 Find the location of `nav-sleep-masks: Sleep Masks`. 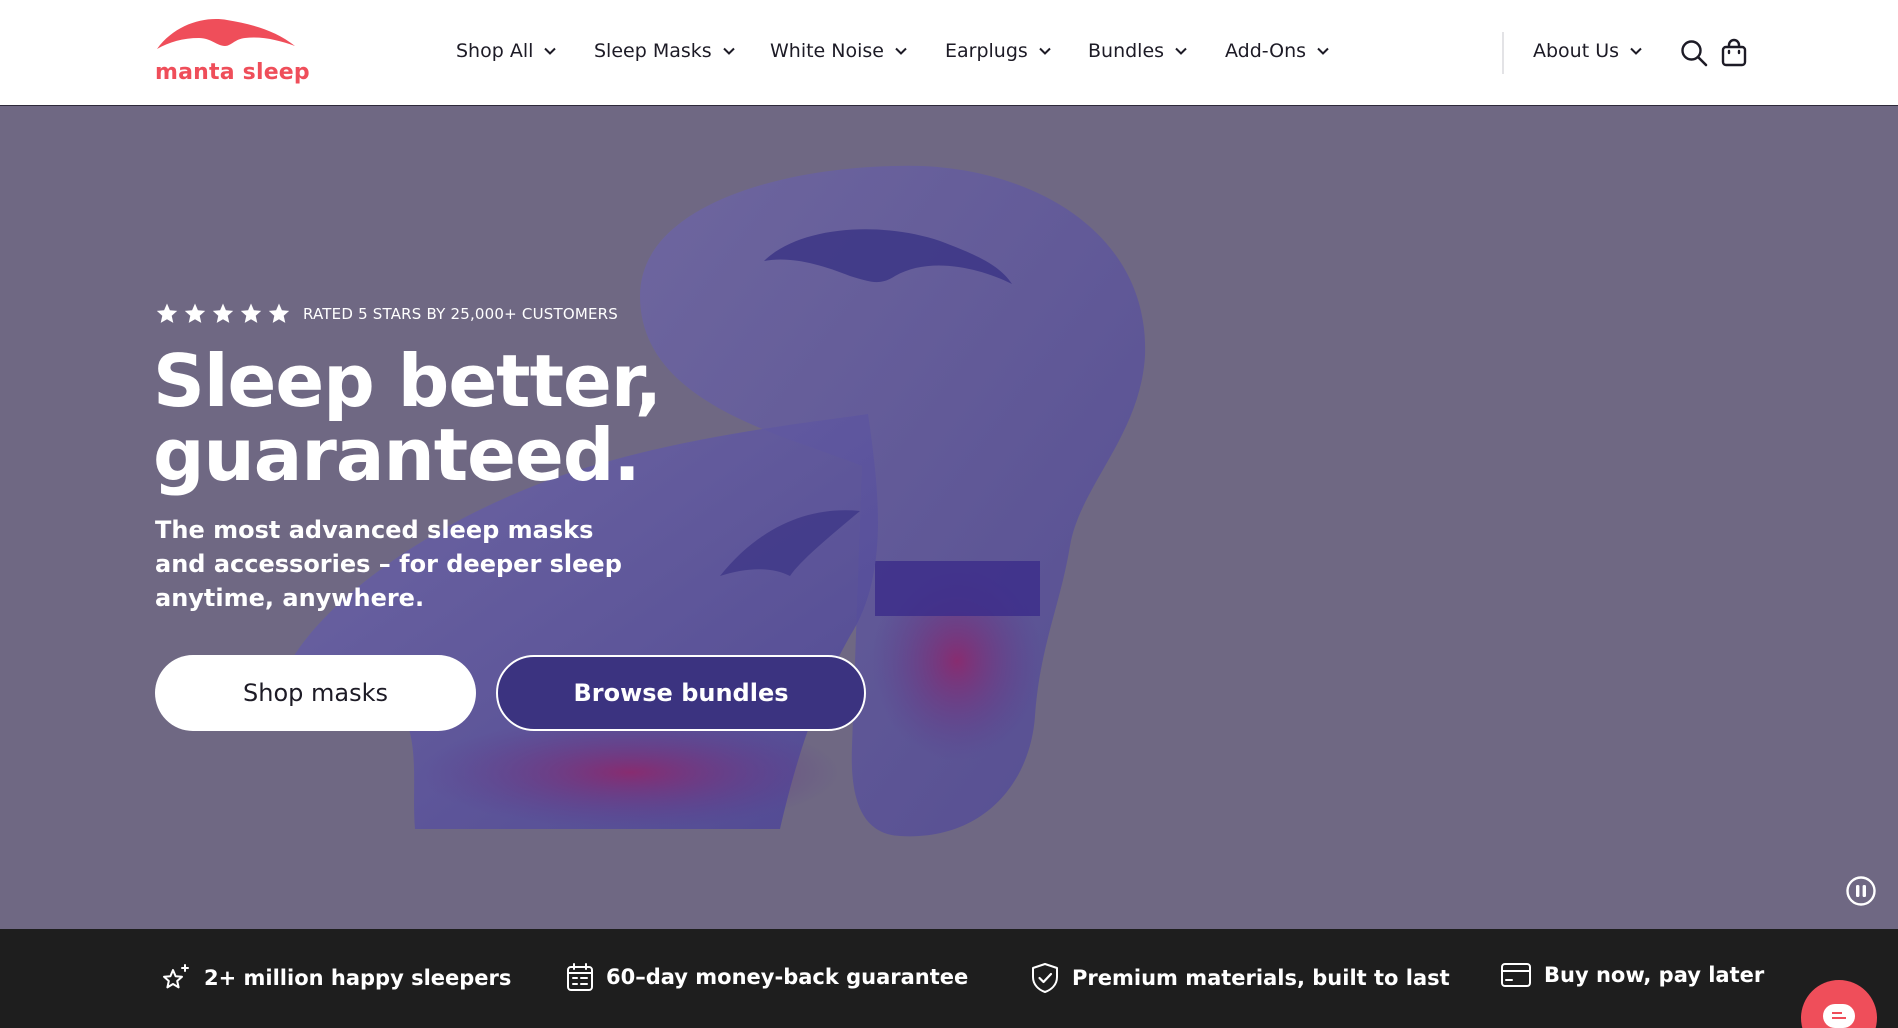

nav-sleep-masks: Sleep Masks is located at coordinates (665, 51).